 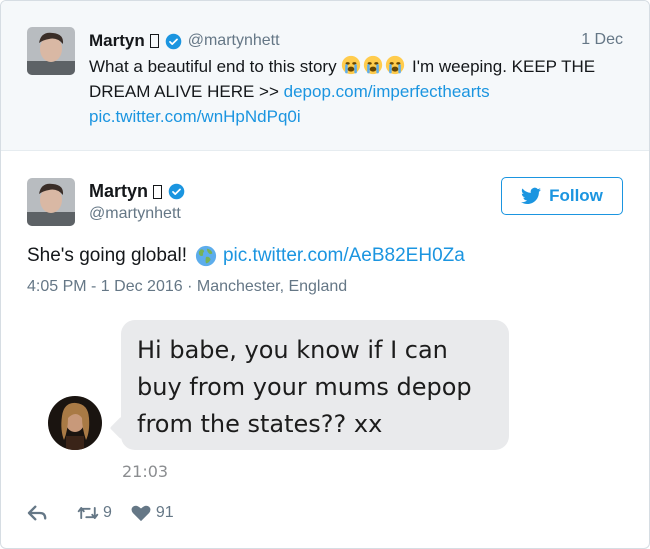 I want to click on reply-icon, so click(x=37, y=513).